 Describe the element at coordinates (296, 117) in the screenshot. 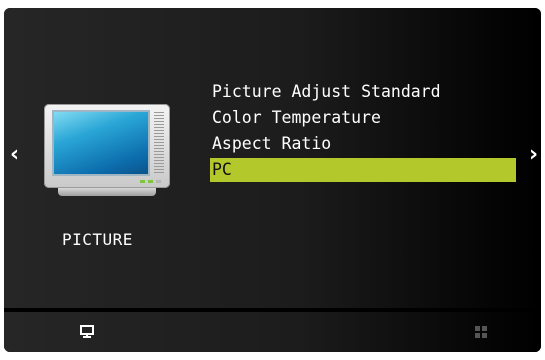

I see `menu-item-label: Color Temperature` at that location.